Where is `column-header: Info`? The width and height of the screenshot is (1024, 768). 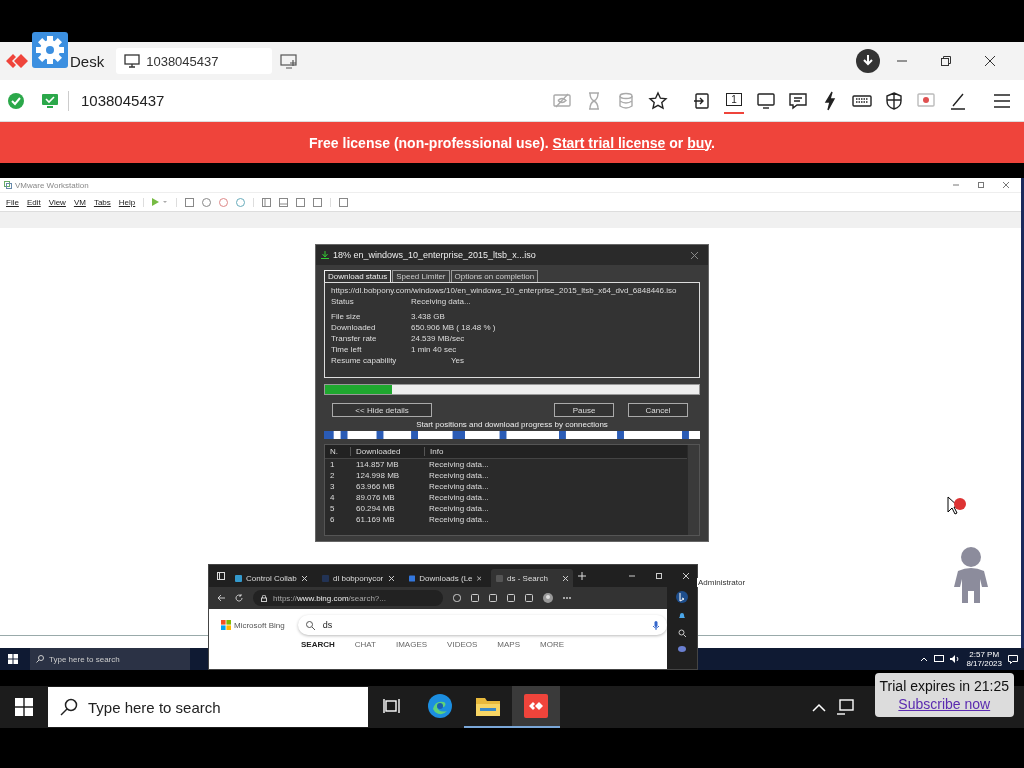
column-header: Info is located at coordinates (555, 451).